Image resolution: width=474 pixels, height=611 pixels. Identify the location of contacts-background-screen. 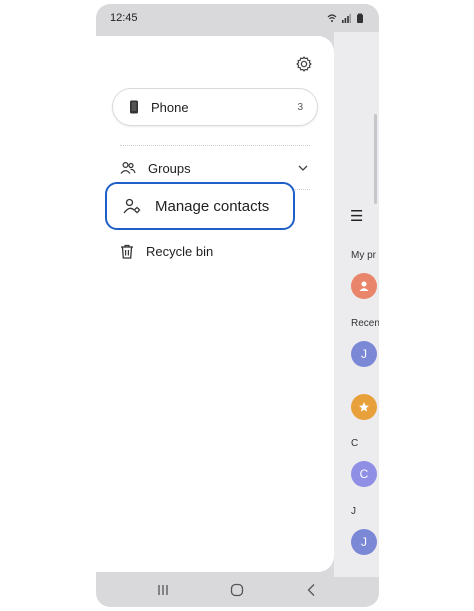
(356, 304).